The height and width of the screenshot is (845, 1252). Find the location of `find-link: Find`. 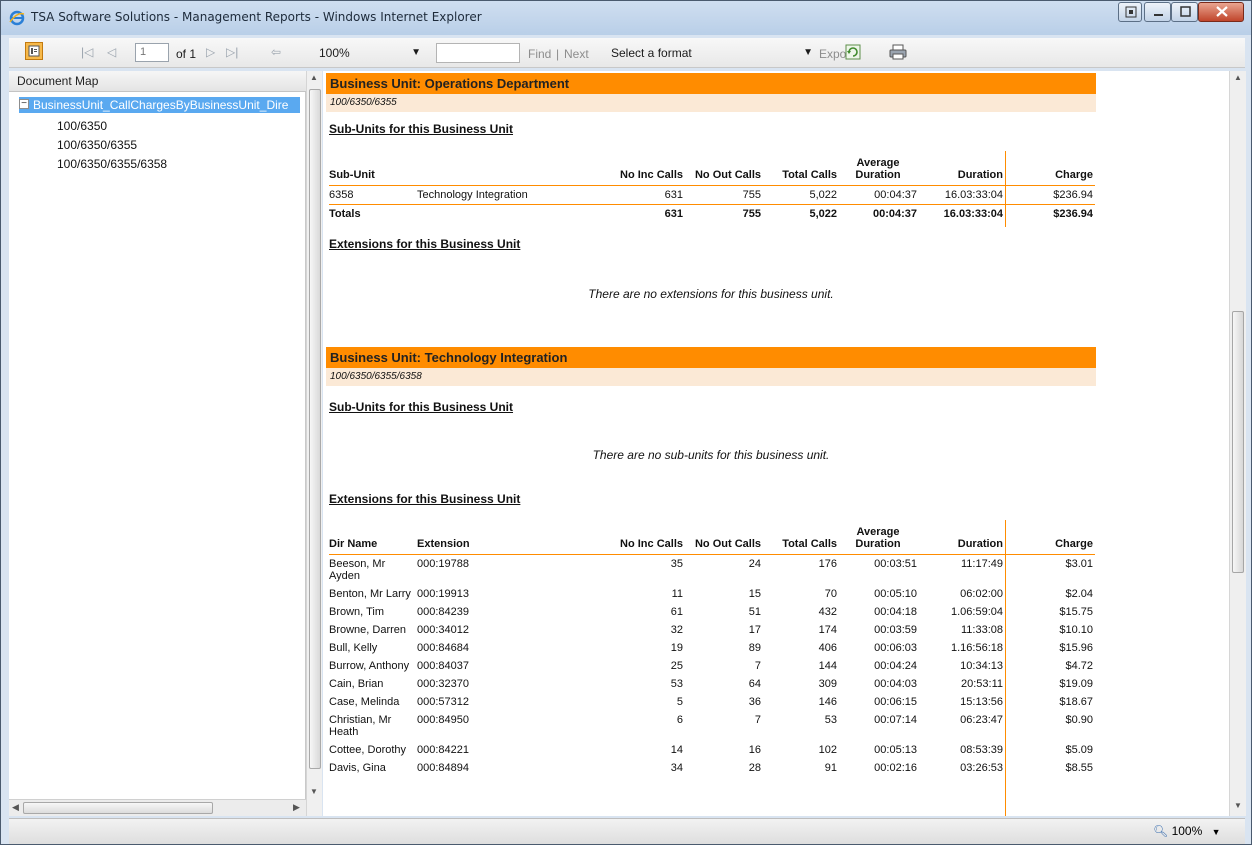

find-link: Find is located at coordinates (539, 54).